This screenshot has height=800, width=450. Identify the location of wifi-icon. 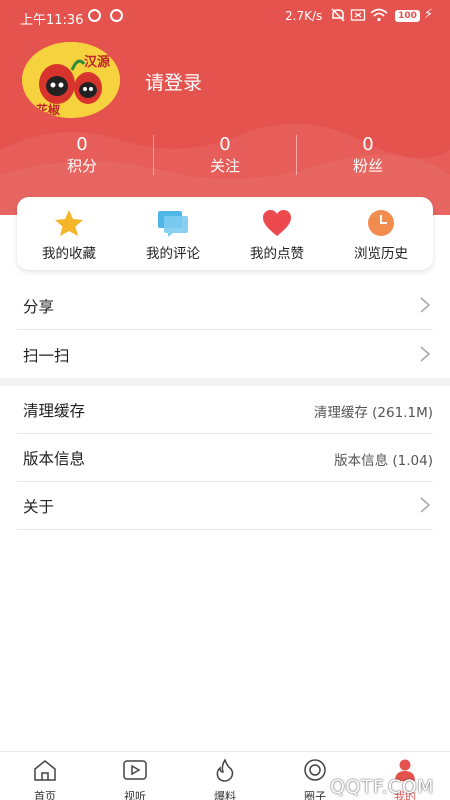
(379, 15).